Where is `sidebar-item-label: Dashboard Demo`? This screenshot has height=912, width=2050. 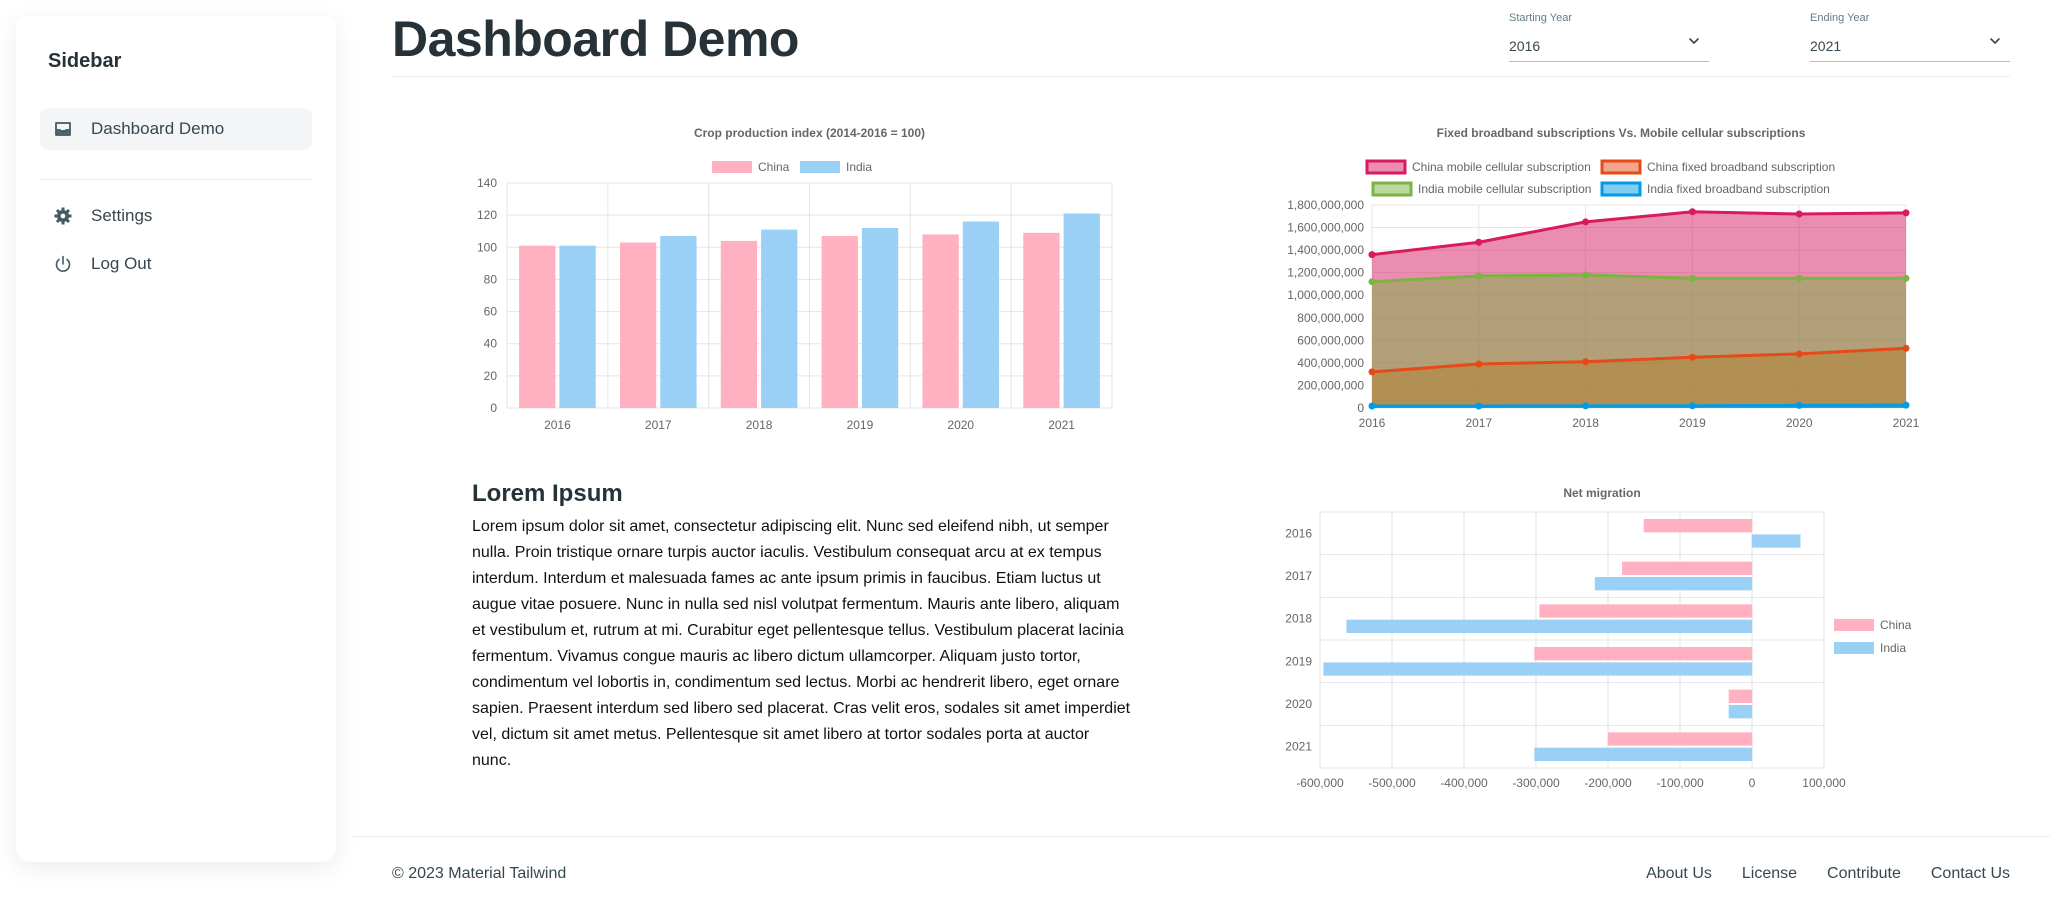
sidebar-item-label: Dashboard Demo is located at coordinates (158, 128).